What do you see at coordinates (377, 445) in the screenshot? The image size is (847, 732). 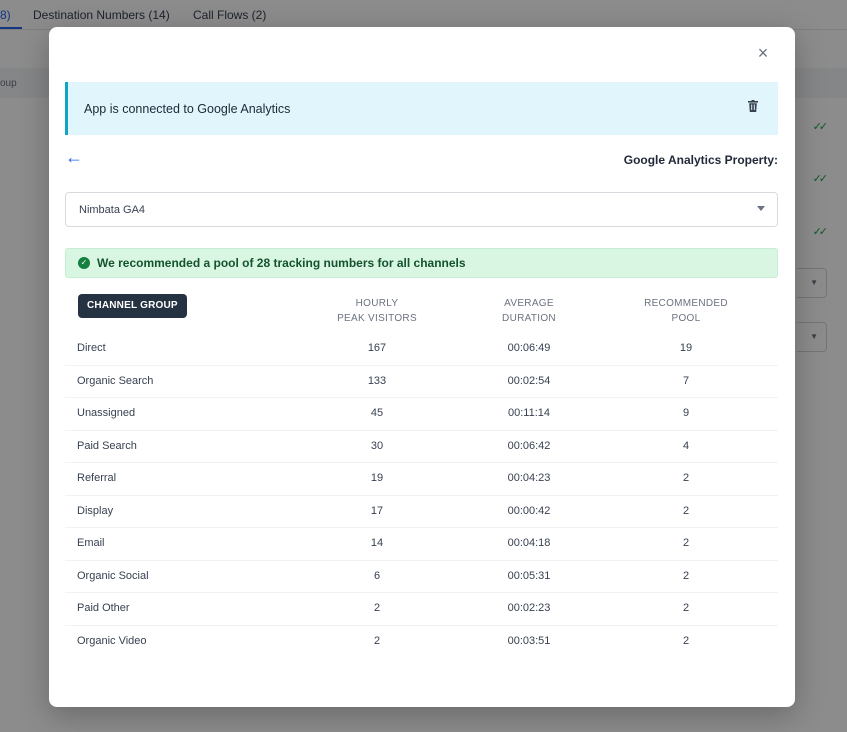 I see `visitors-cell: 30` at bounding box center [377, 445].